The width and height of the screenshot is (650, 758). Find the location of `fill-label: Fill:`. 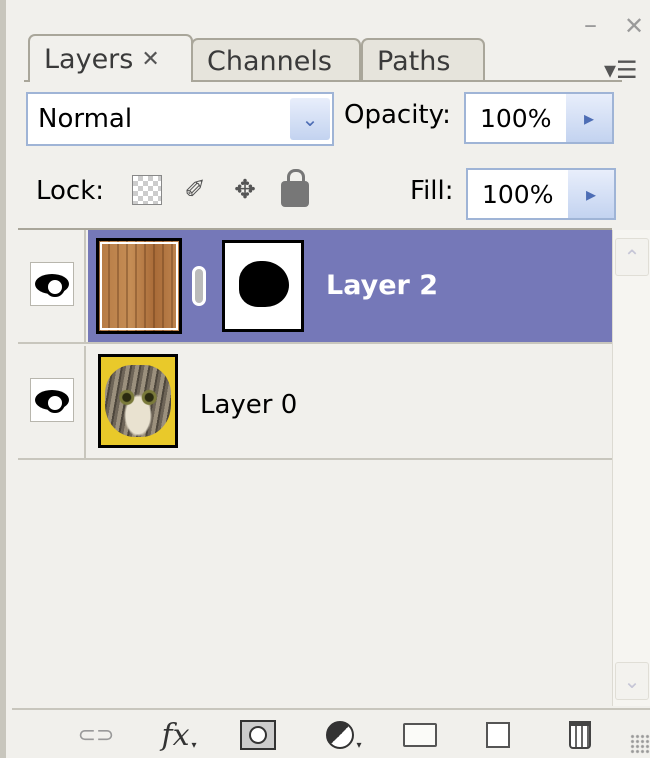

fill-label: Fill: is located at coordinates (432, 191).